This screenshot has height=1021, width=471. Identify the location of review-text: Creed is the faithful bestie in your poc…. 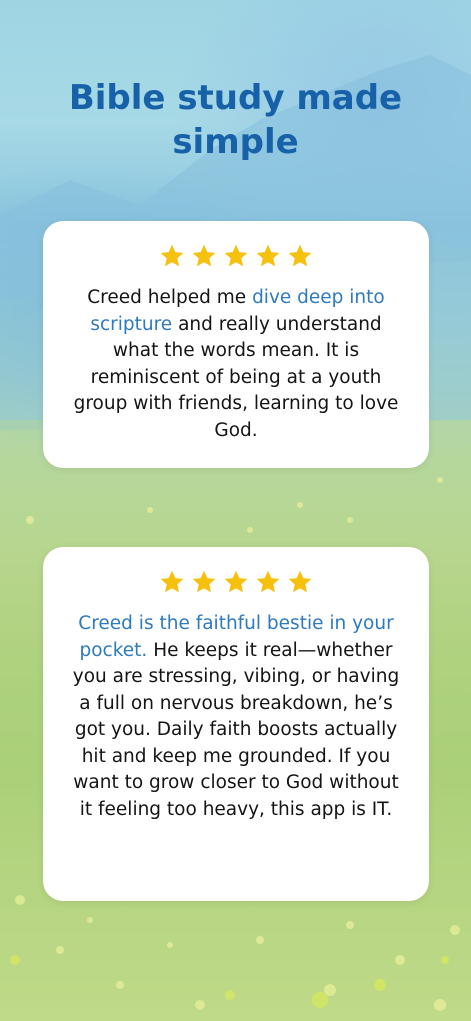
(236, 717).